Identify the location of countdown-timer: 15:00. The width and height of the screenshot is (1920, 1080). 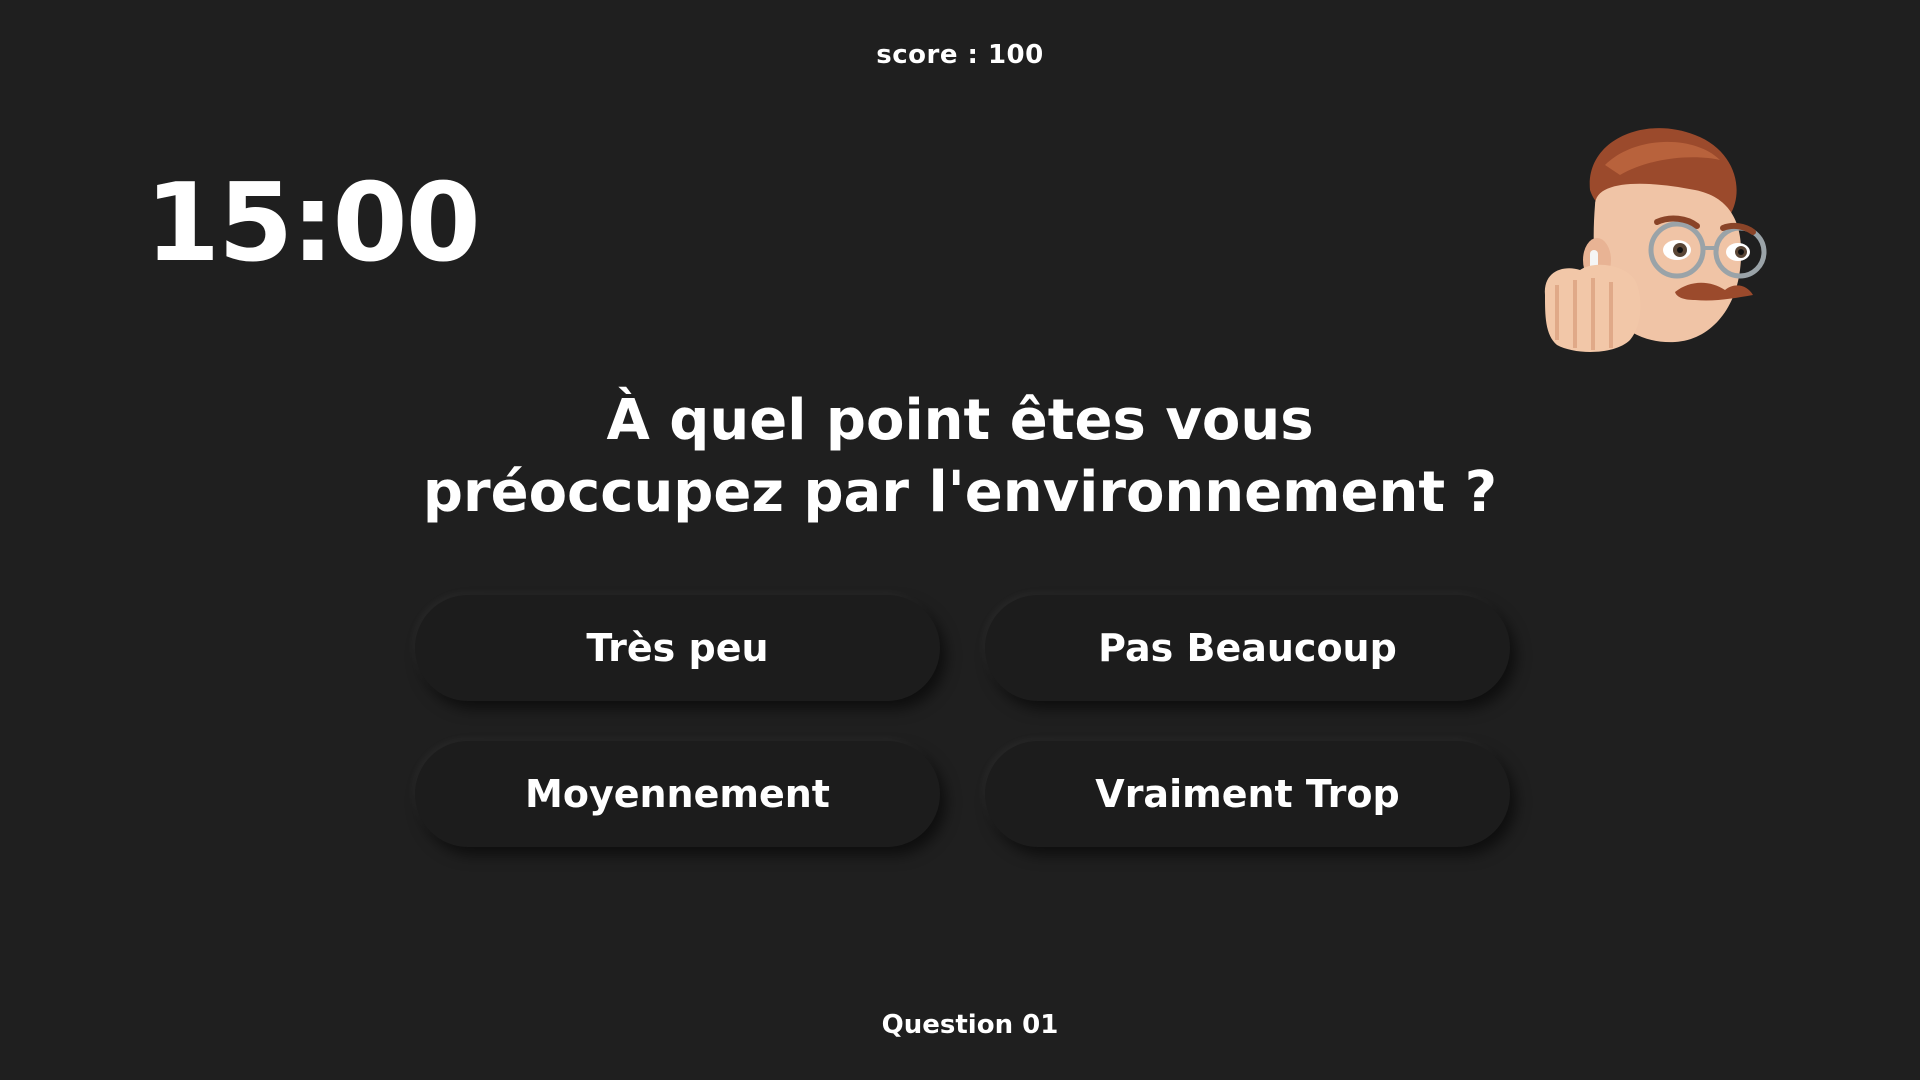
(313, 223).